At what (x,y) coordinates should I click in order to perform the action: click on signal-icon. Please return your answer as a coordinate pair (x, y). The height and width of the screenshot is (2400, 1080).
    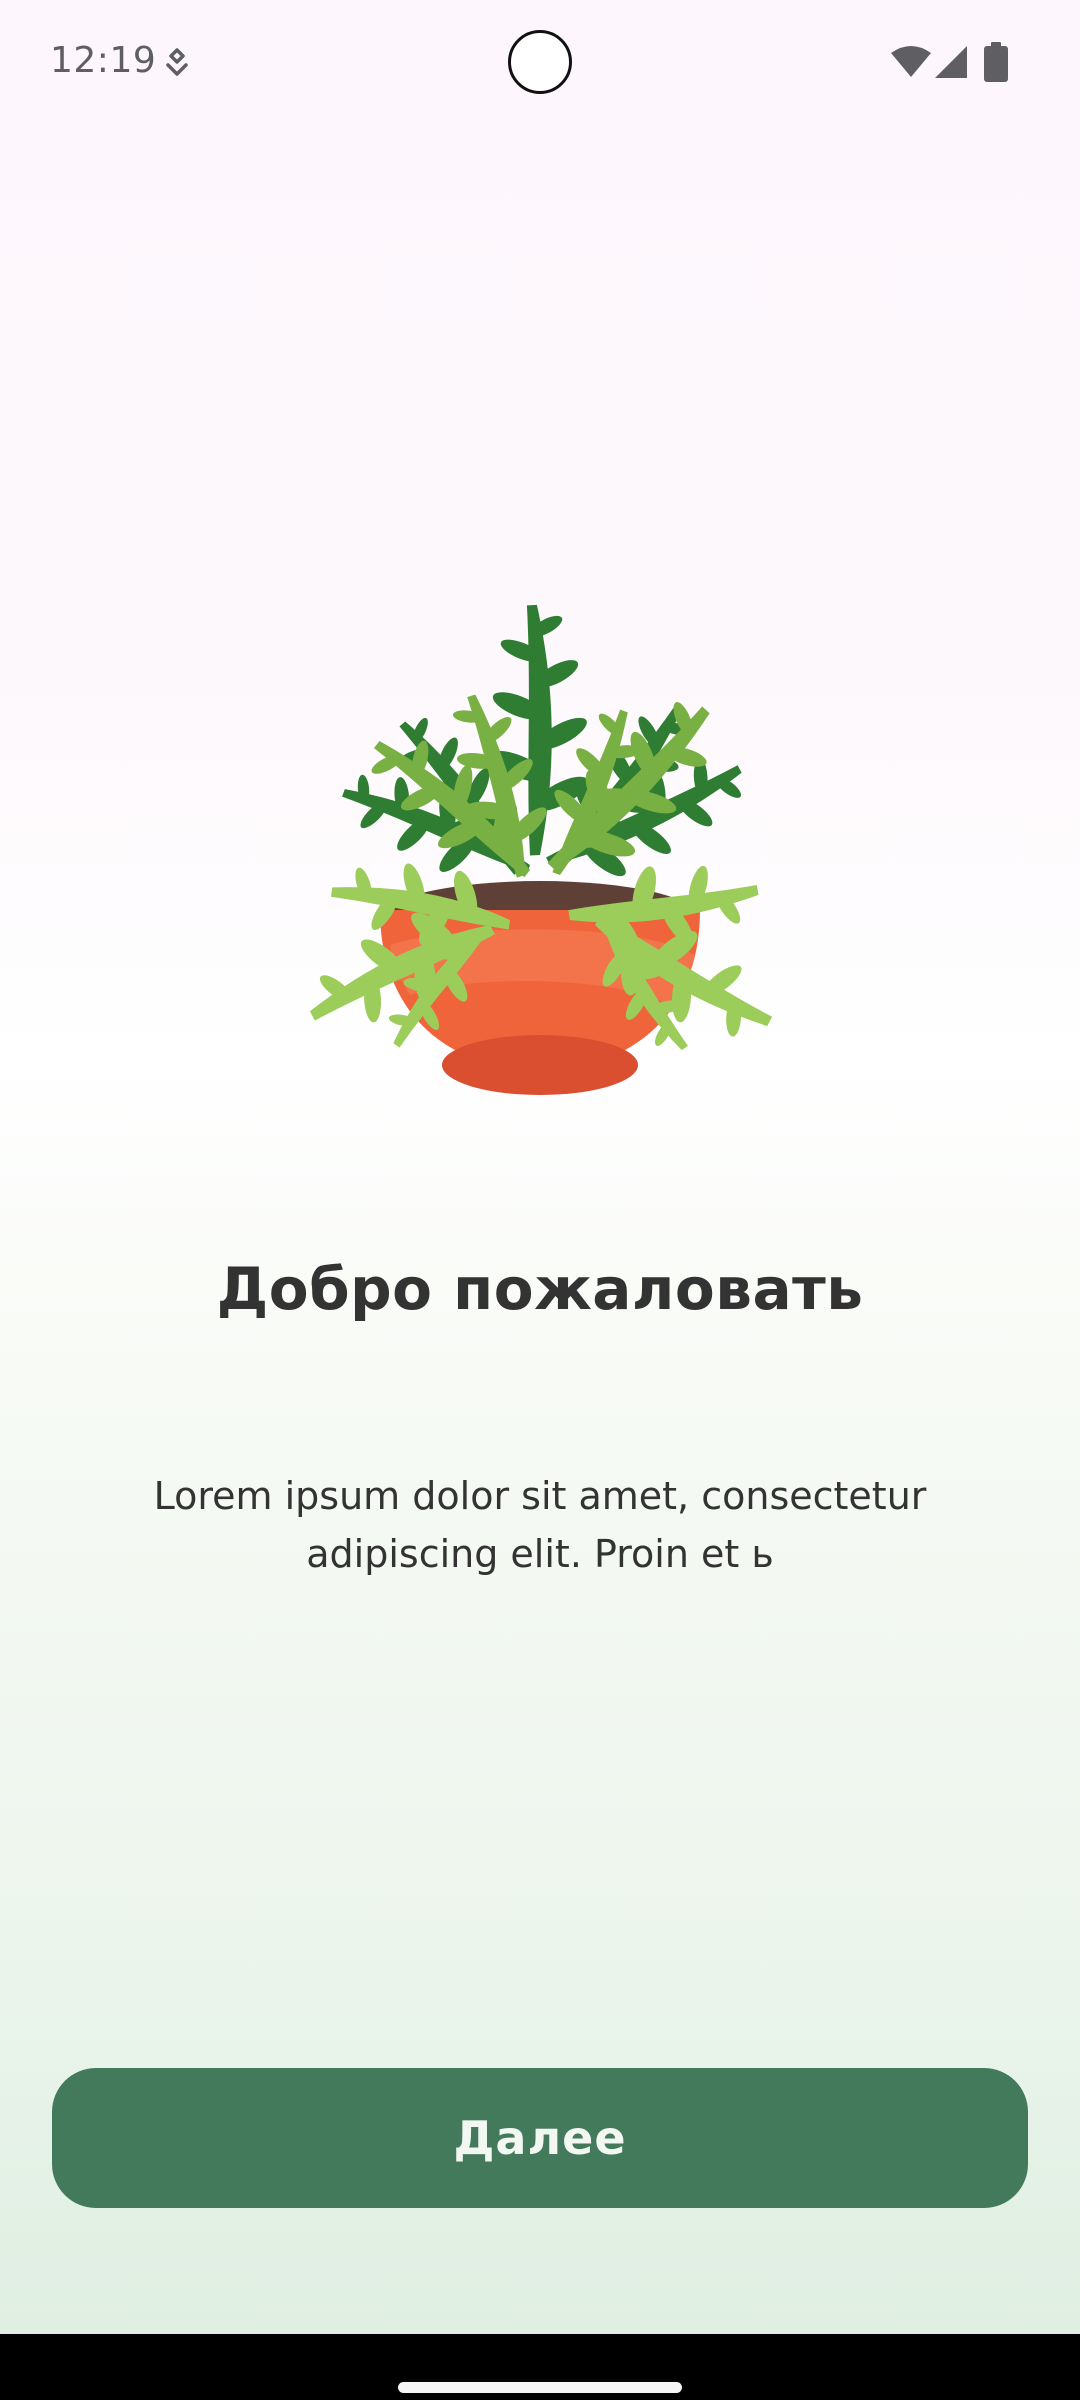
    Looking at the image, I should click on (951, 62).